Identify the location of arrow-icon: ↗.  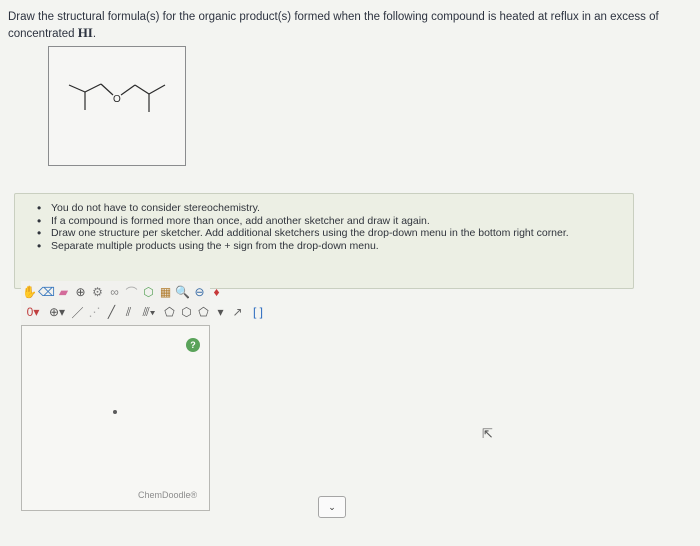
(237, 312).